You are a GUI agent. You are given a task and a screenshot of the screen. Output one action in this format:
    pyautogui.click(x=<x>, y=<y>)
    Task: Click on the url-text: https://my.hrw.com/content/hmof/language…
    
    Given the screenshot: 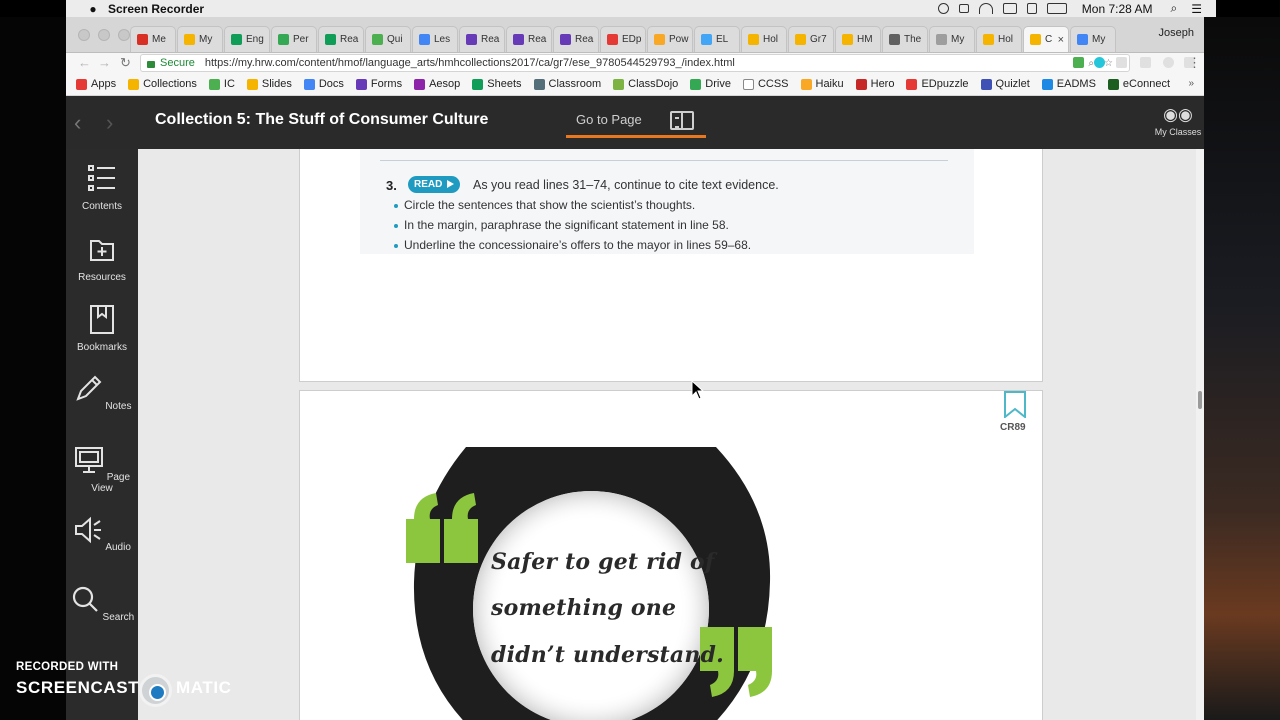 What is the action you would take?
    pyautogui.click(x=470, y=63)
    